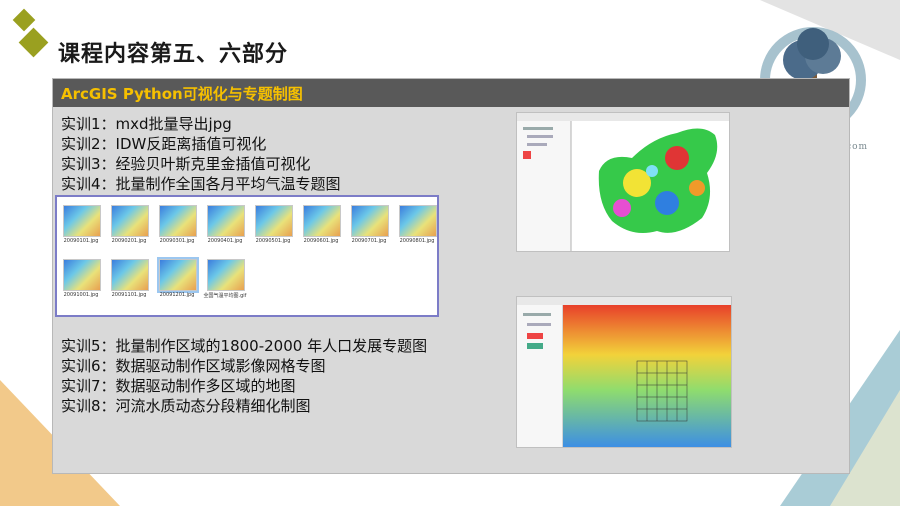 The image size is (900, 506). Describe the element at coordinates (369, 241) in the screenshot. I see `thumbnail-caption: 20090701.jpg` at that location.